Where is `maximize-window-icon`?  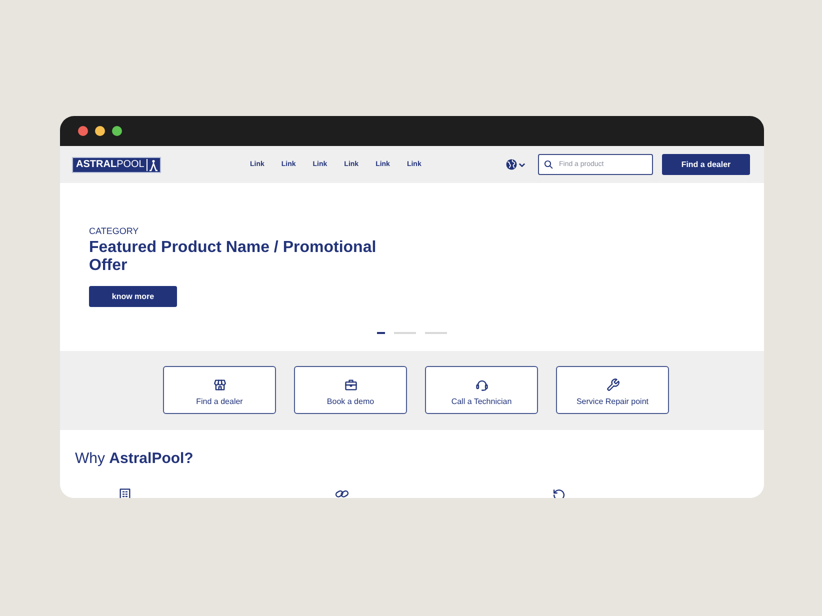 maximize-window-icon is located at coordinates (117, 131).